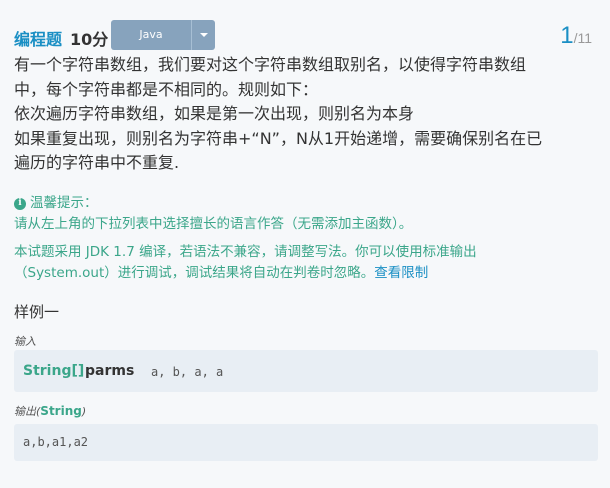 The height and width of the screenshot is (488, 610). What do you see at coordinates (214, 113) in the screenshot?
I see `description-line: 依次遍历字符串数组，如果是第一次出现，则别名为本身` at bounding box center [214, 113].